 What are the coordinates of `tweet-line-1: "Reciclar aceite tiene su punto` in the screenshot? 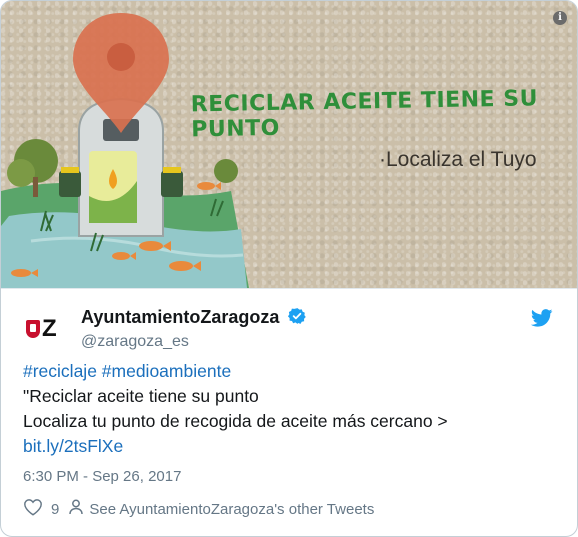 It's located at (141, 396).